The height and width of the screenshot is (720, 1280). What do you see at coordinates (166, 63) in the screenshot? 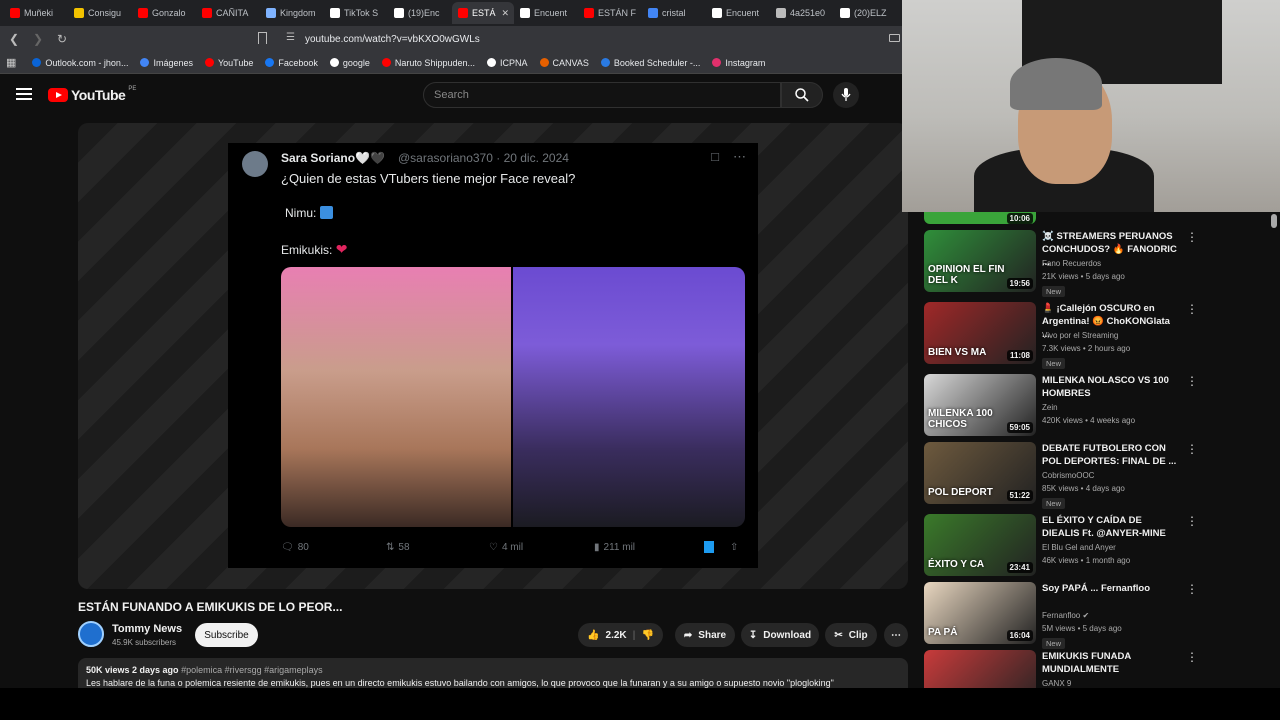
I see `bookmark-item: Imágenes` at bounding box center [166, 63].